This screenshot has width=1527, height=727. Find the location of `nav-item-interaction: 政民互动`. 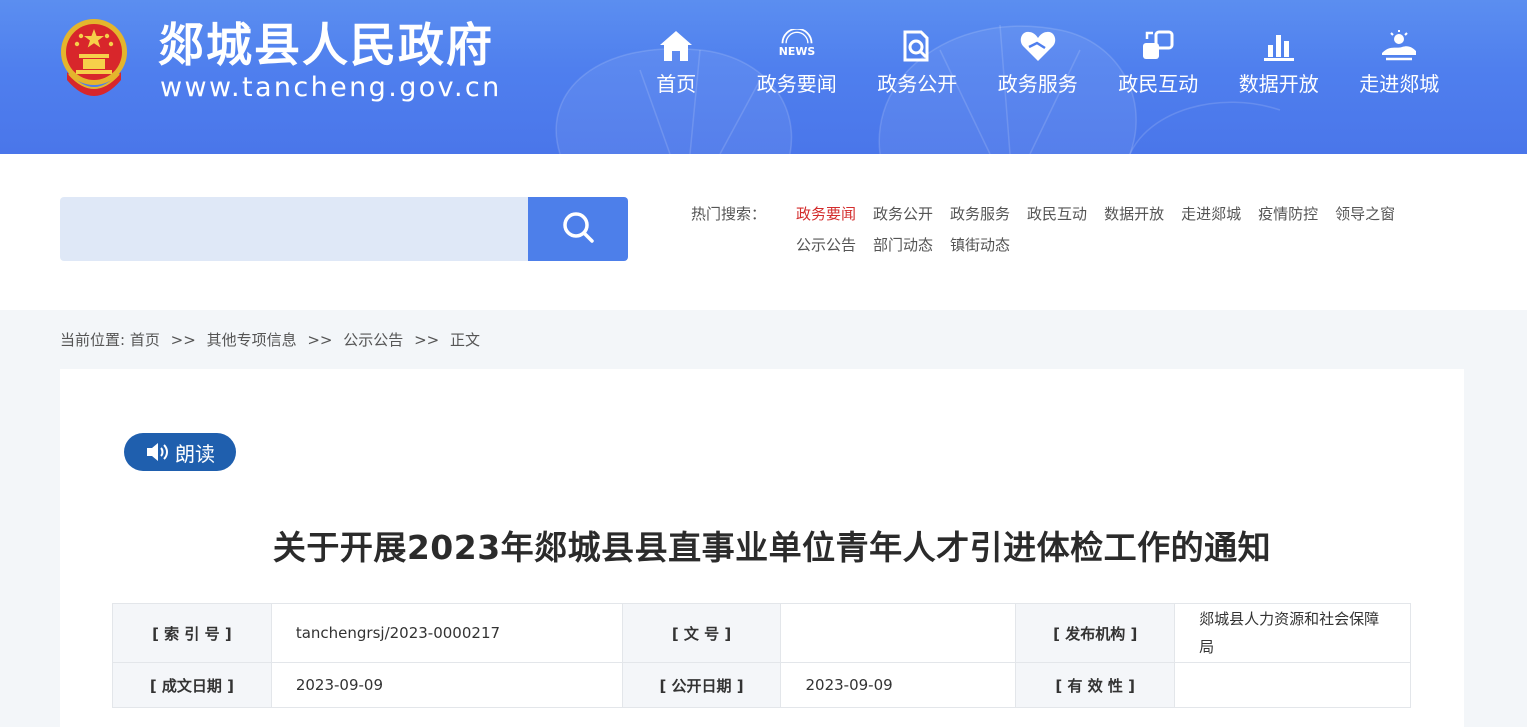

nav-item-interaction: 政民互动 is located at coordinates (1158, 62).